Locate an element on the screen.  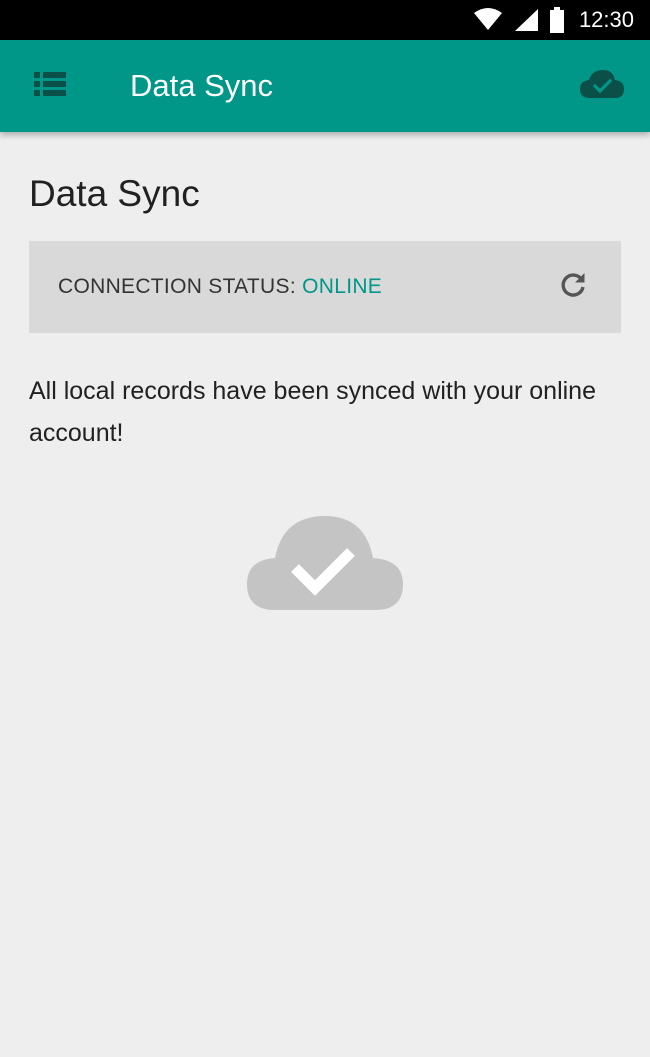
list-menu-icon is located at coordinates (50, 86).